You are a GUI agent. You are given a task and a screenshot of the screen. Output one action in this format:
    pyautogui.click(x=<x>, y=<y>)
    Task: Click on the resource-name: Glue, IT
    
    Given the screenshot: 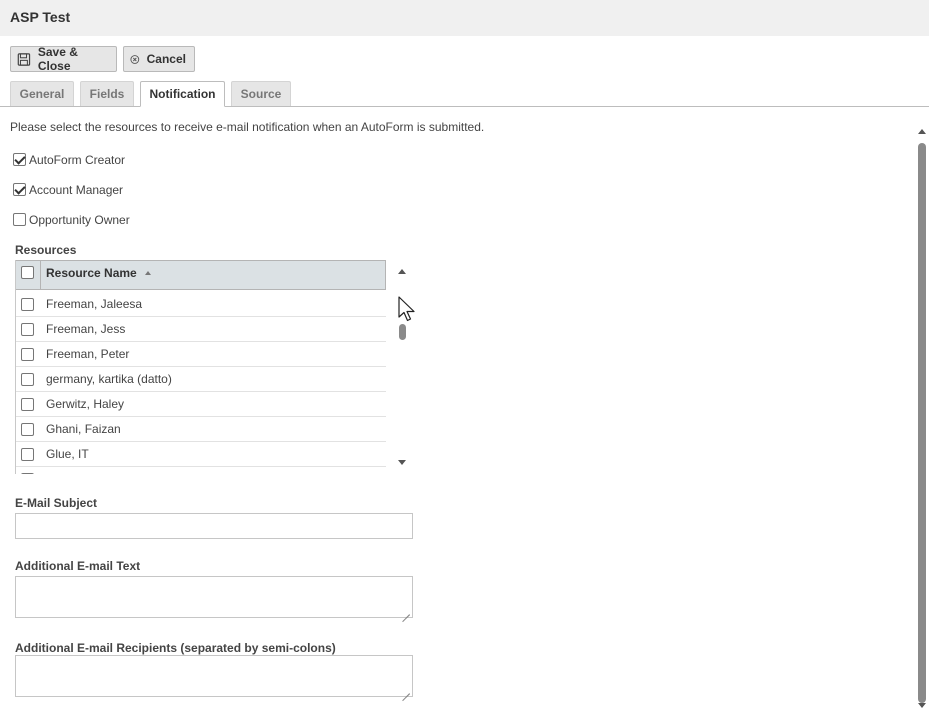 What is the action you would take?
    pyautogui.click(x=67, y=454)
    